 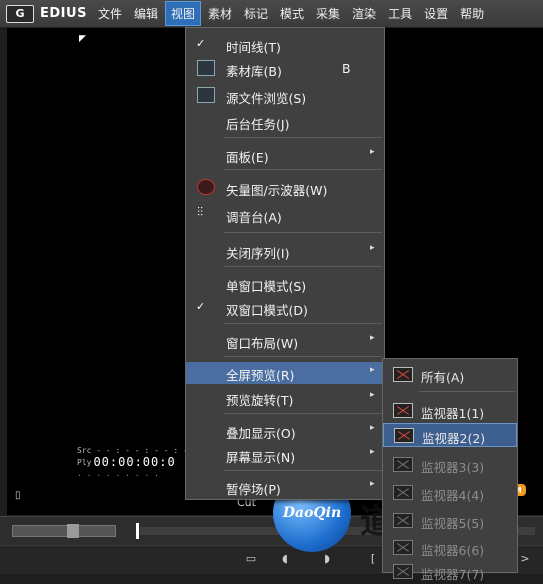 What do you see at coordinates (258, 253) in the screenshot?
I see `menu-item-label: 关闭序列(I)` at bounding box center [258, 253].